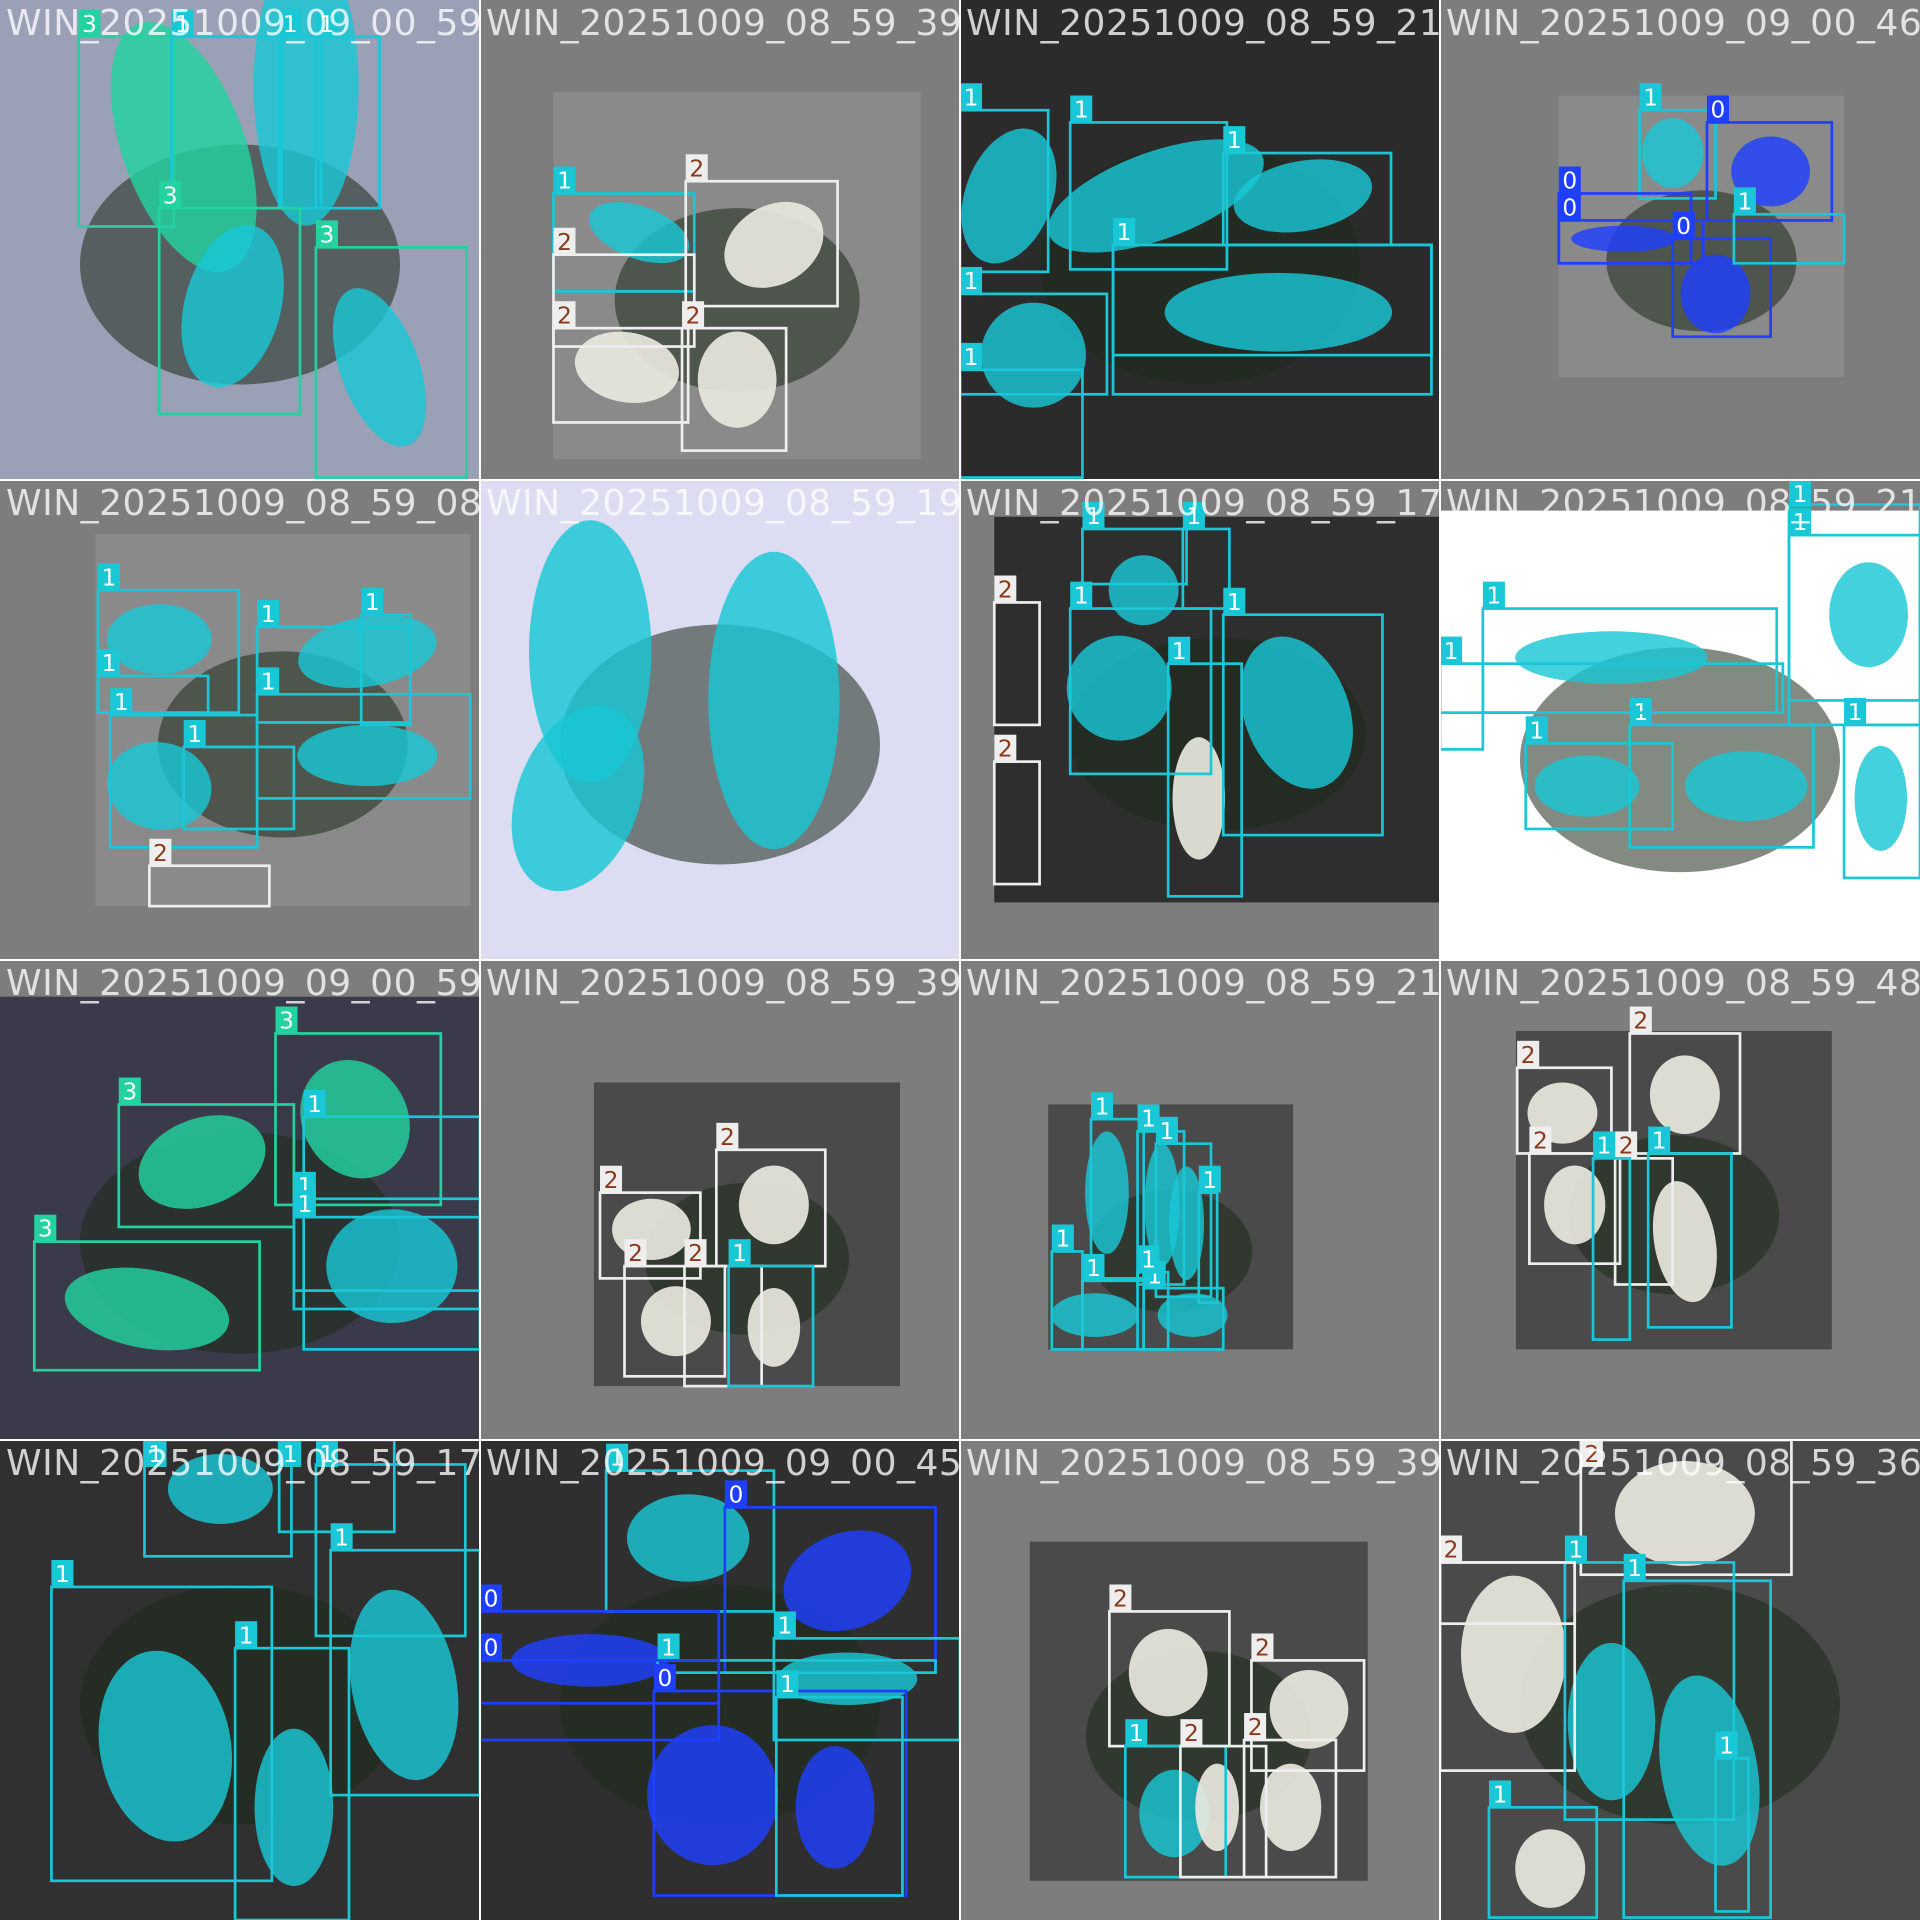  Describe the element at coordinates (1203, 1463) in the screenshot. I see `image-filename-caption: WIN_20251009_08_59_39_` at that location.